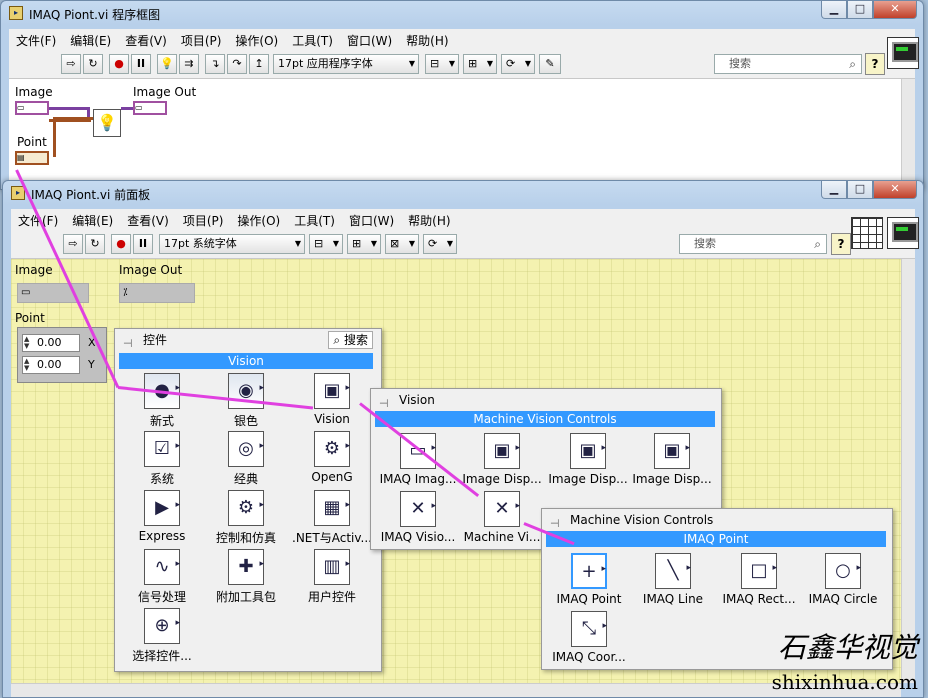  What do you see at coordinates (908, 134) in the screenshot?
I see `bd-scrollbar` at bounding box center [908, 134].